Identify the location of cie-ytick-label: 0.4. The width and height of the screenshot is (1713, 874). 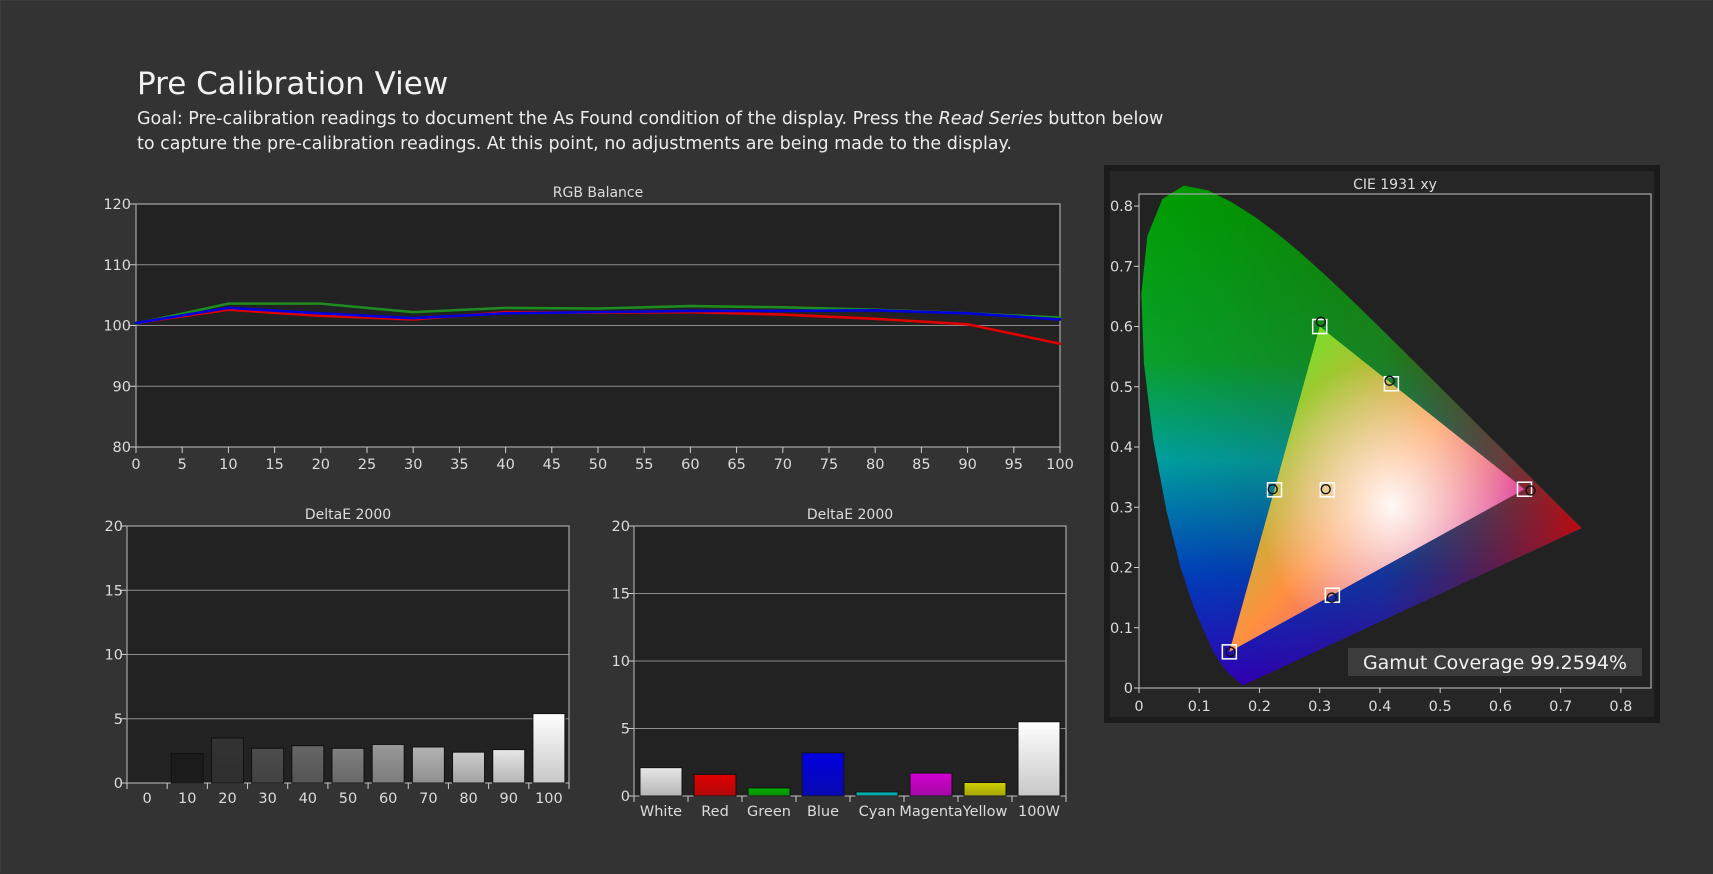
(1121, 448).